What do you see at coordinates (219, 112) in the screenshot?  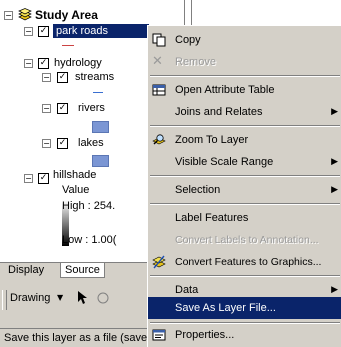 I see `menu-item-label: Joins and Relates` at bounding box center [219, 112].